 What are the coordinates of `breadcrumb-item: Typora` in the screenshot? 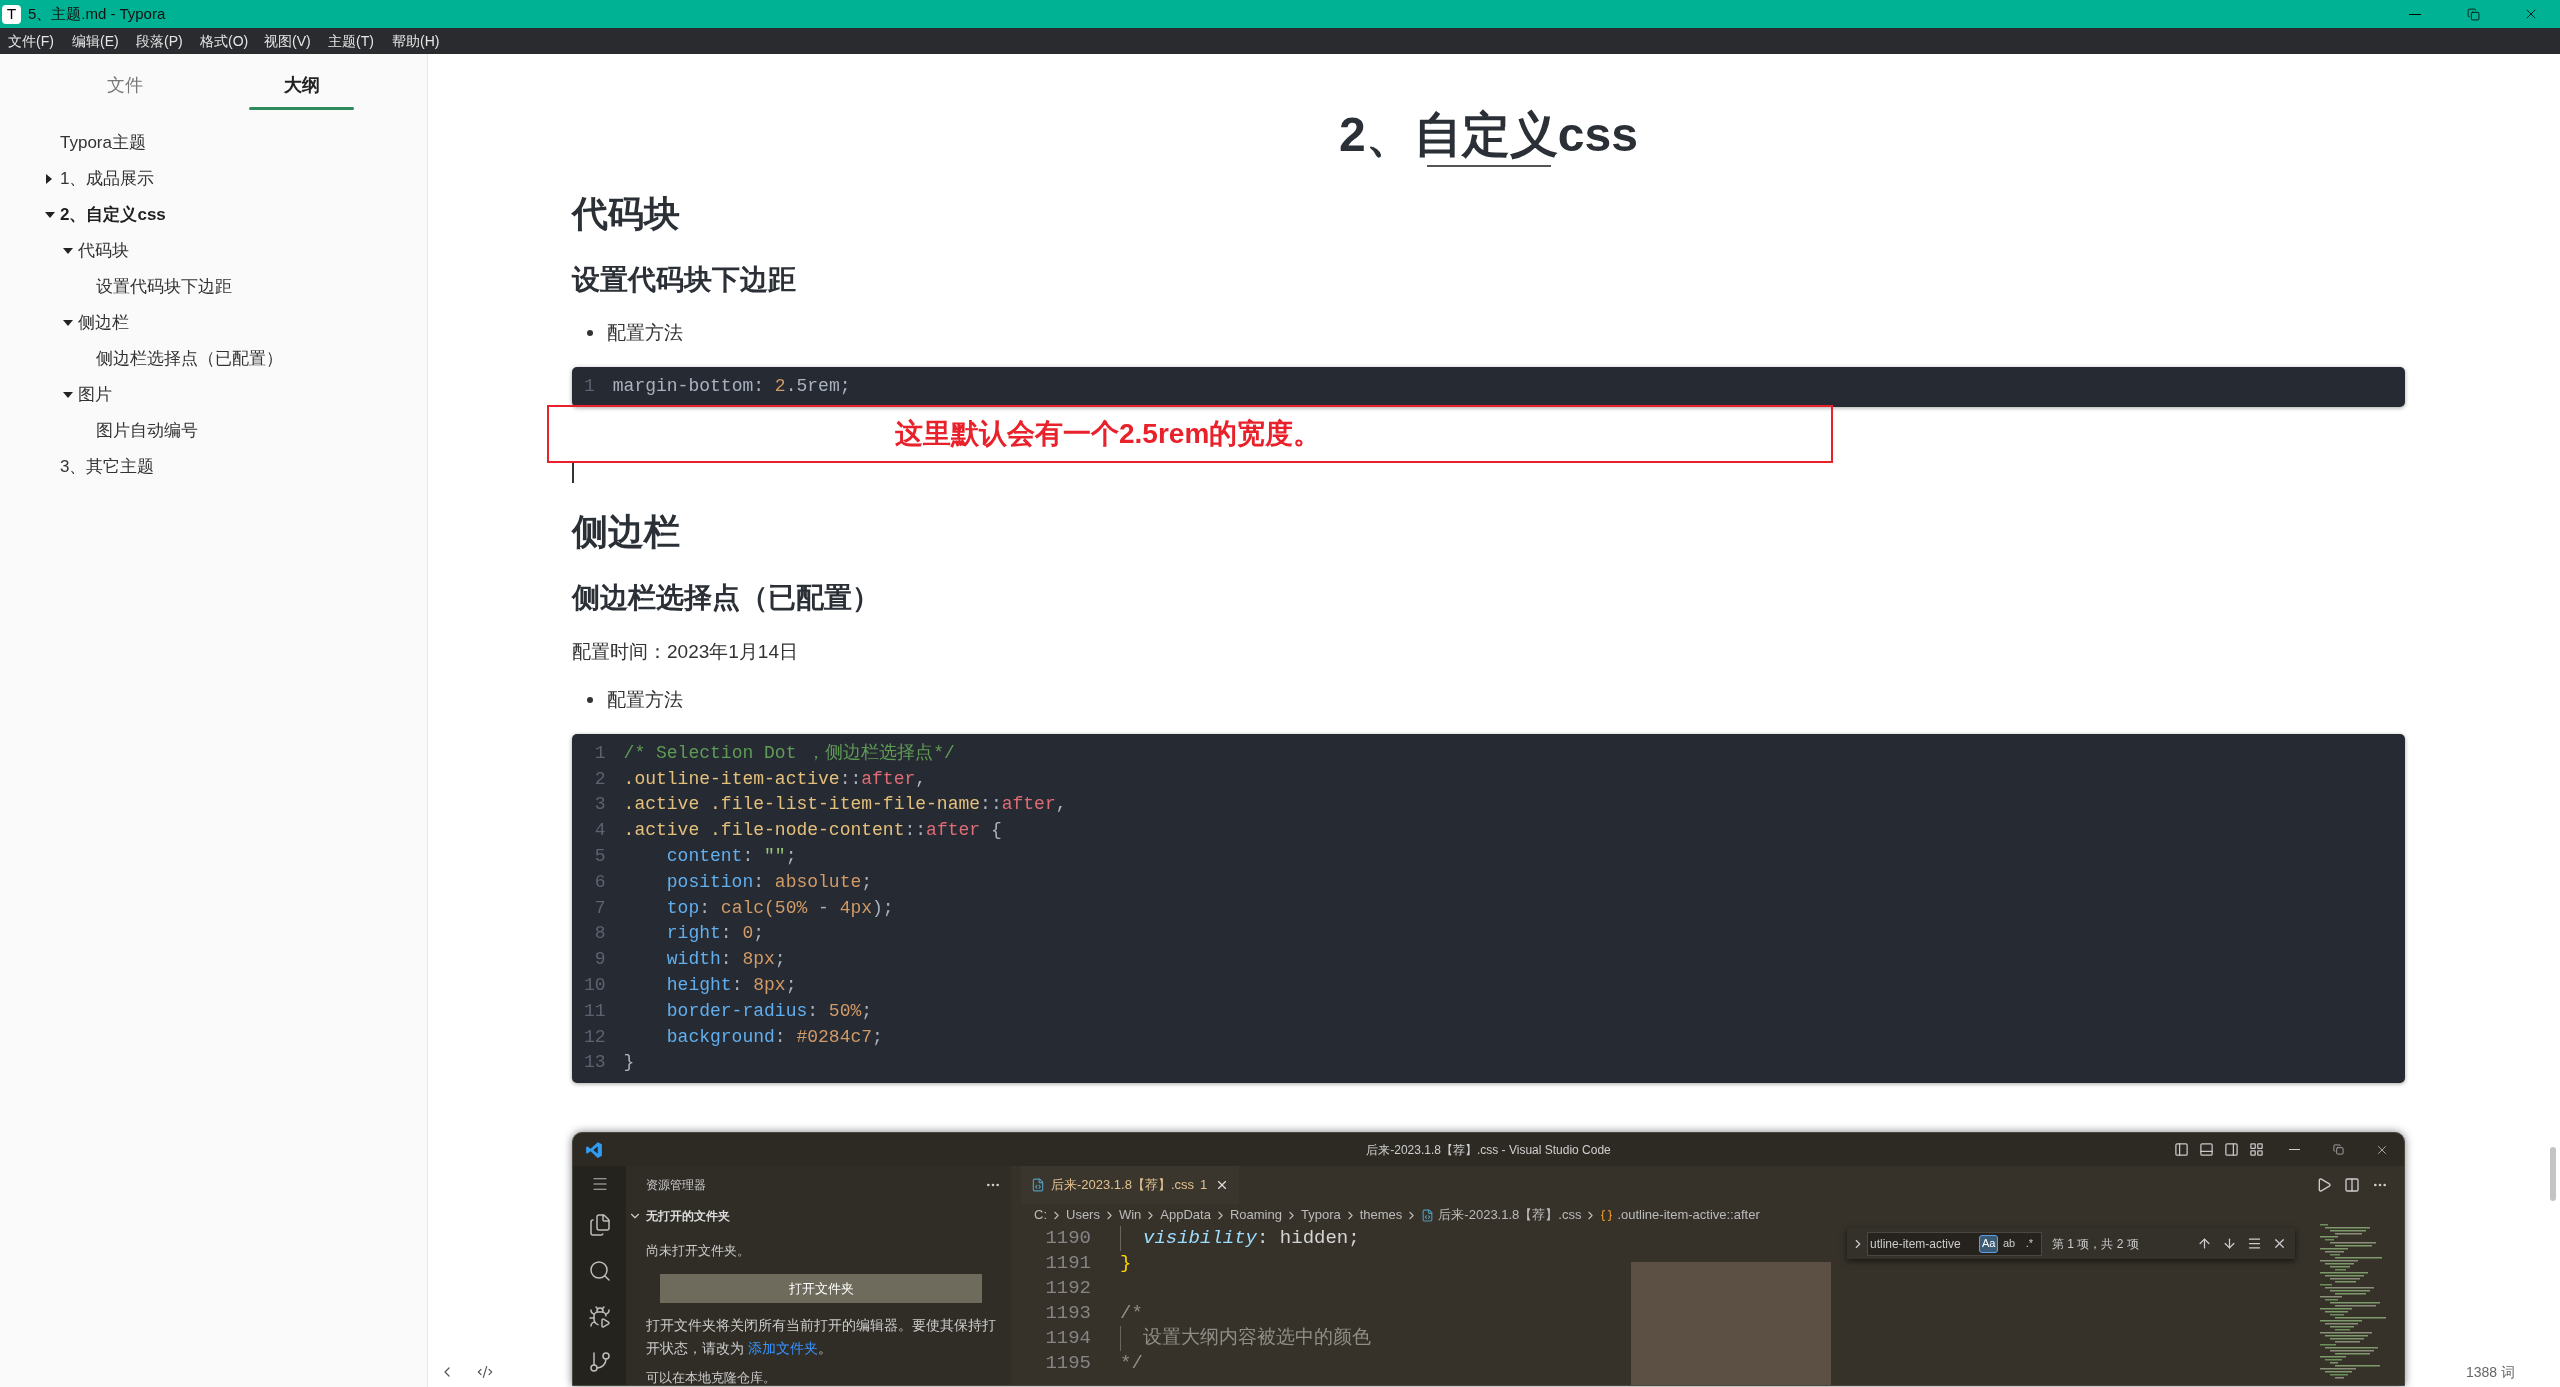 It's located at (1320, 1215).